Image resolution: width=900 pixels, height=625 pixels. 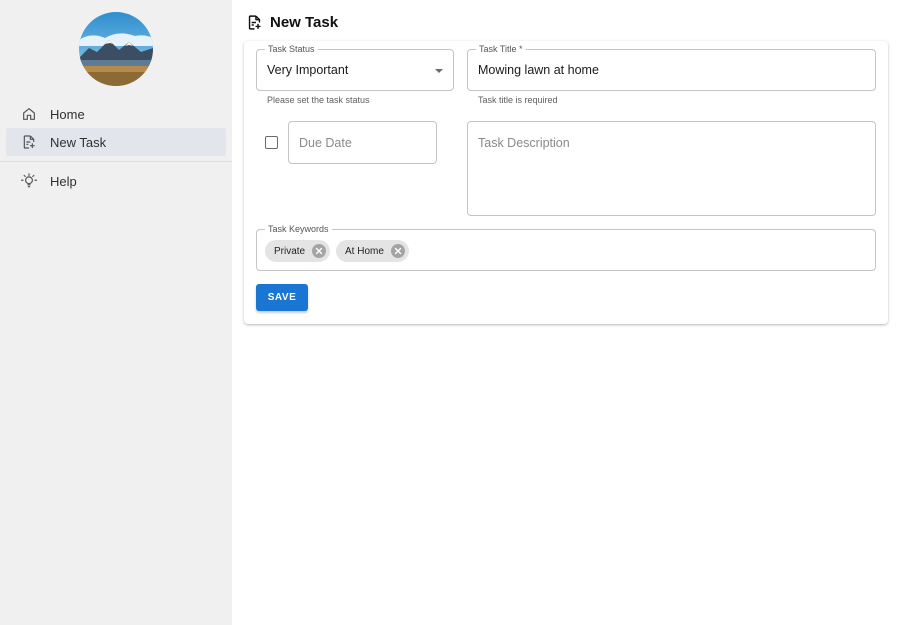 I want to click on sidebar-item-help: Help, so click(x=116, y=181).